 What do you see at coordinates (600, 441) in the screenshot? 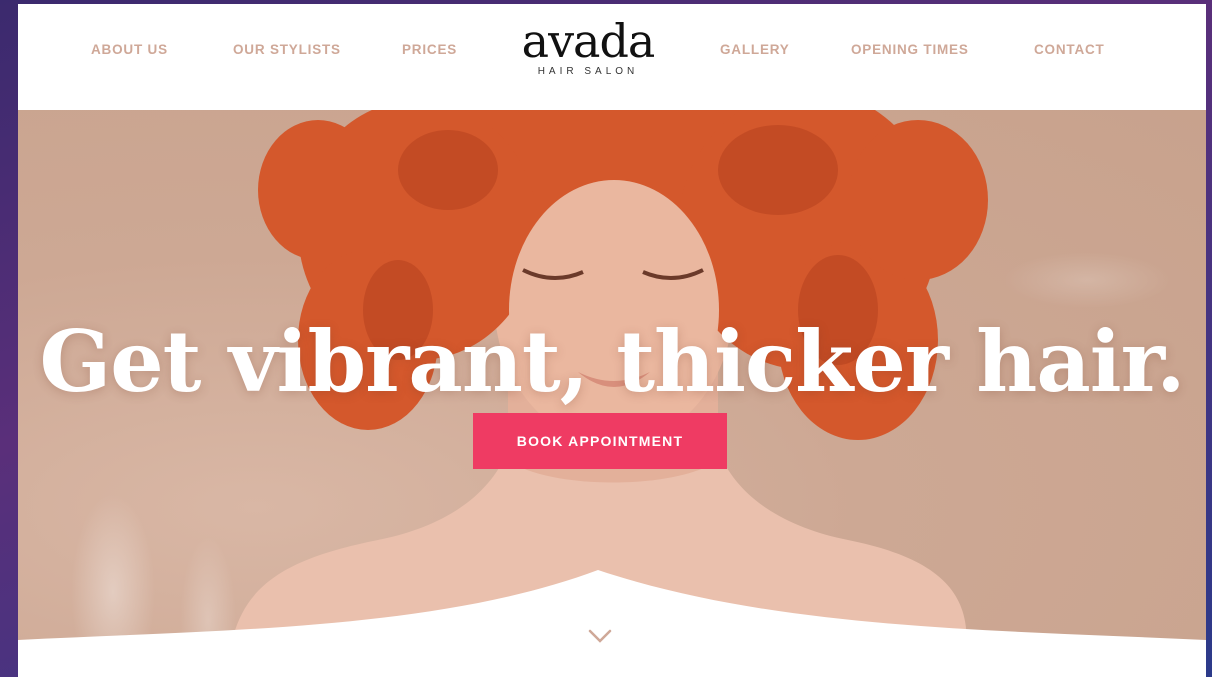
I see `book-appointment-button: BOOK APPOINTMENT` at bounding box center [600, 441].